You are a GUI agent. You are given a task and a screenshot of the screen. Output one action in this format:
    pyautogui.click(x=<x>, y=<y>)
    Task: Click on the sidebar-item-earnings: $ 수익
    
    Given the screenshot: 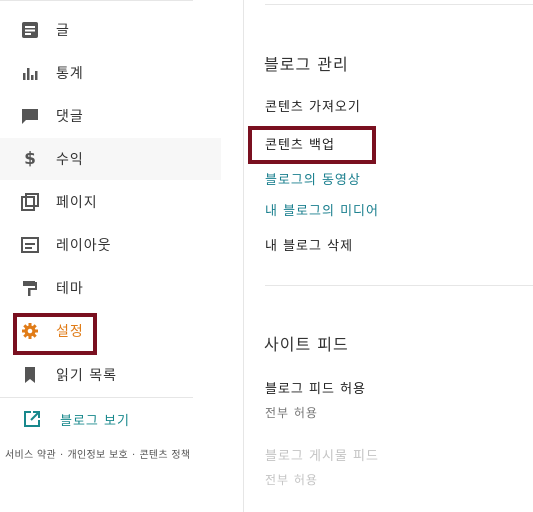 What is the action you would take?
    pyautogui.click(x=110, y=159)
    